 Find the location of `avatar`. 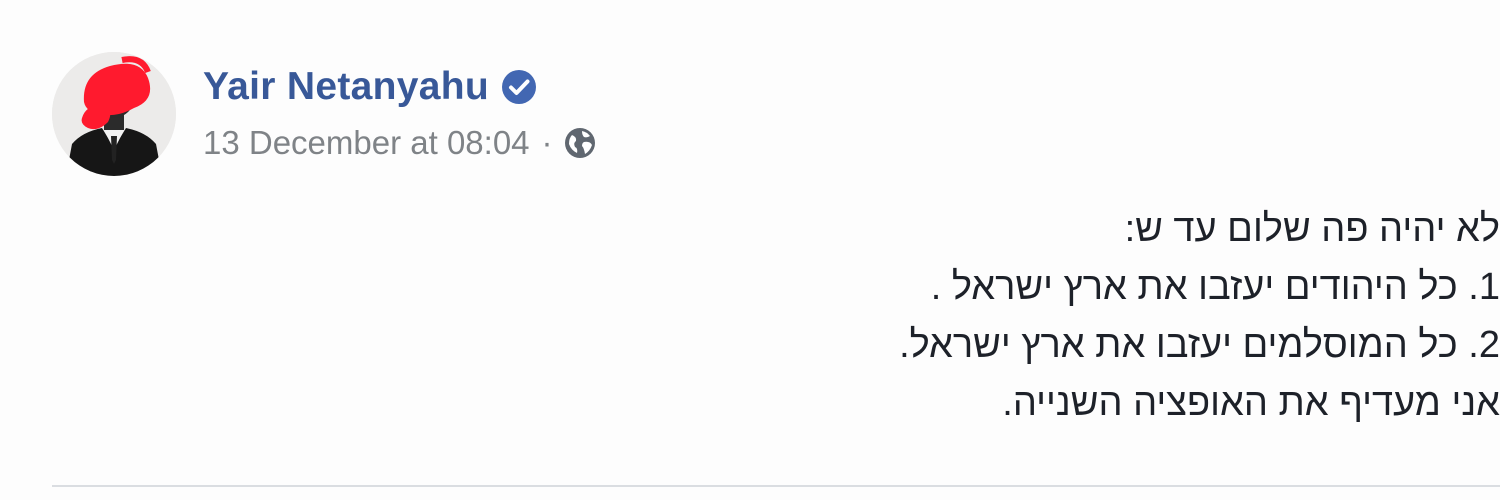

avatar is located at coordinates (114, 114).